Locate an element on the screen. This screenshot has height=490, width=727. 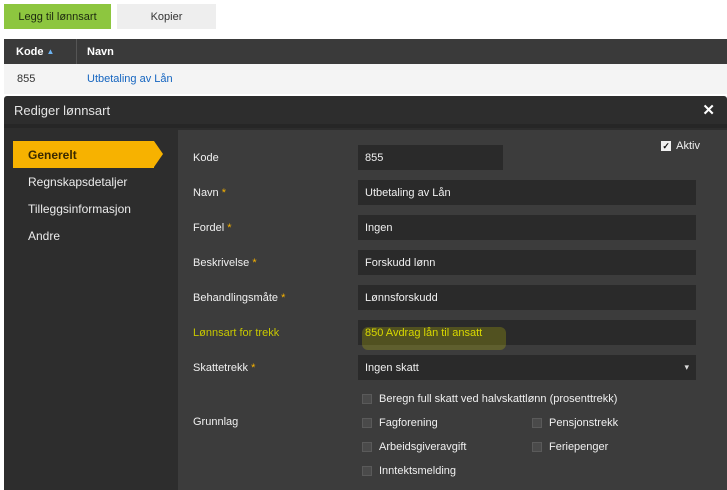
column-header-kode: Kode ▲ is located at coordinates (40, 51).